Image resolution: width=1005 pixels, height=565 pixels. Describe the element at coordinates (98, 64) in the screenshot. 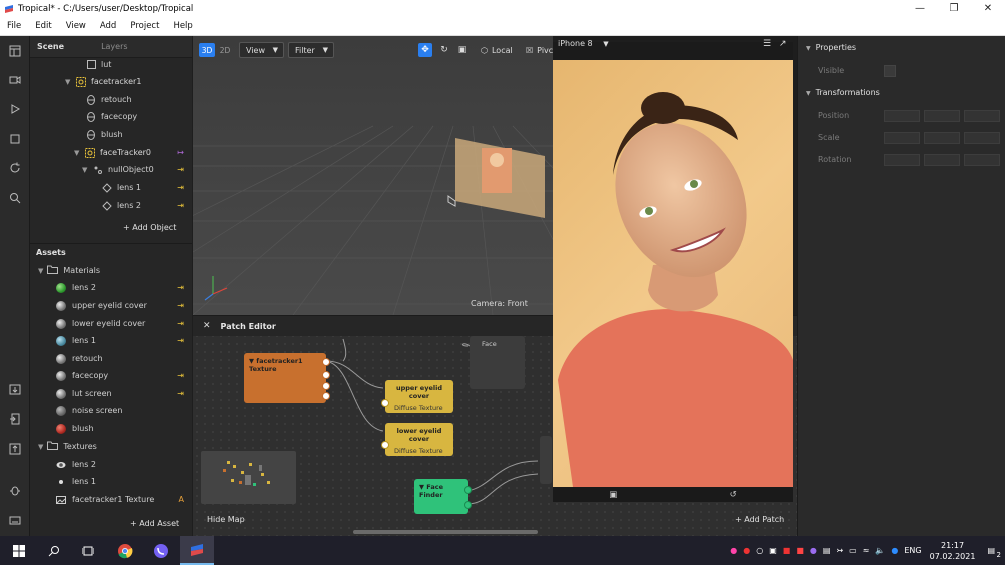

I see `tree-item-lut: lut` at that location.